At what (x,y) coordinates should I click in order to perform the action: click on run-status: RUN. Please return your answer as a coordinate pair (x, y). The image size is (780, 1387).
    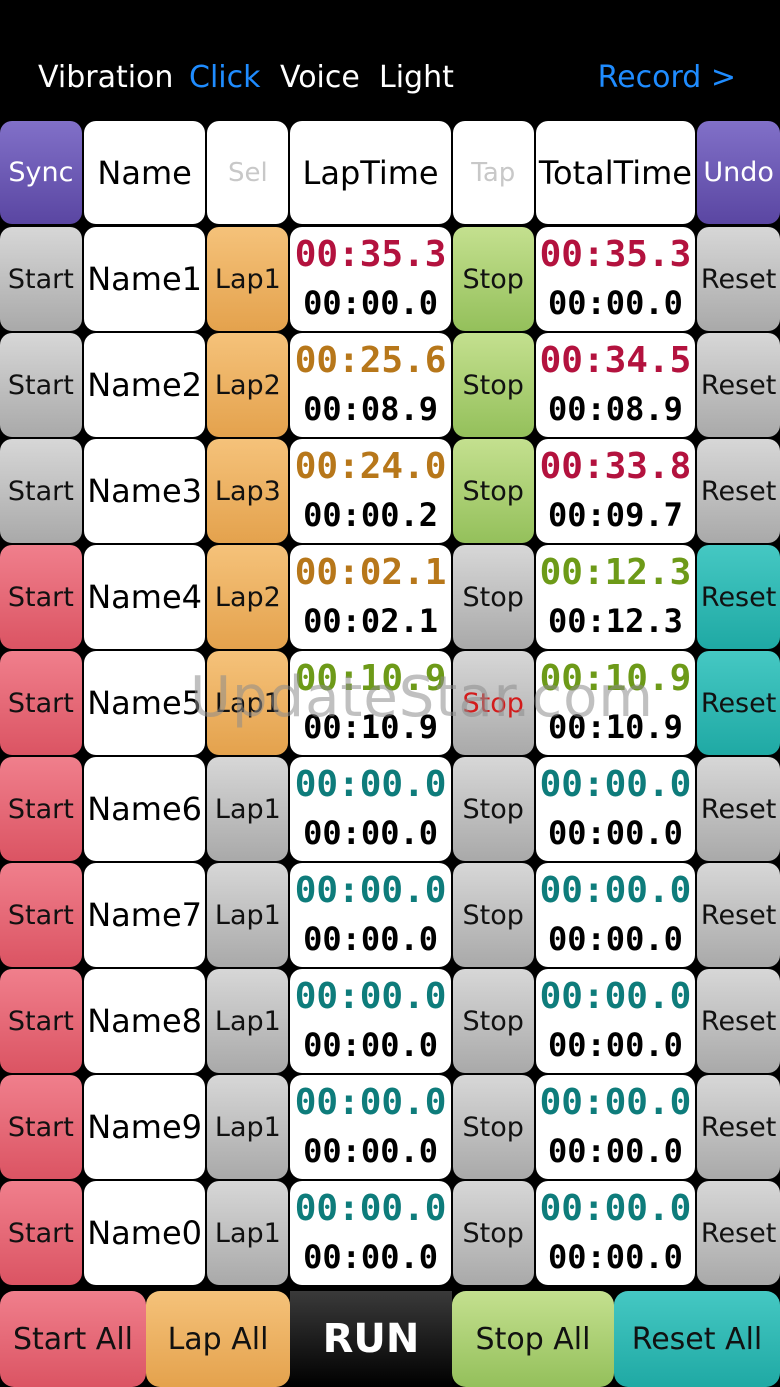
    Looking at the image, I should click on (371, 1339).